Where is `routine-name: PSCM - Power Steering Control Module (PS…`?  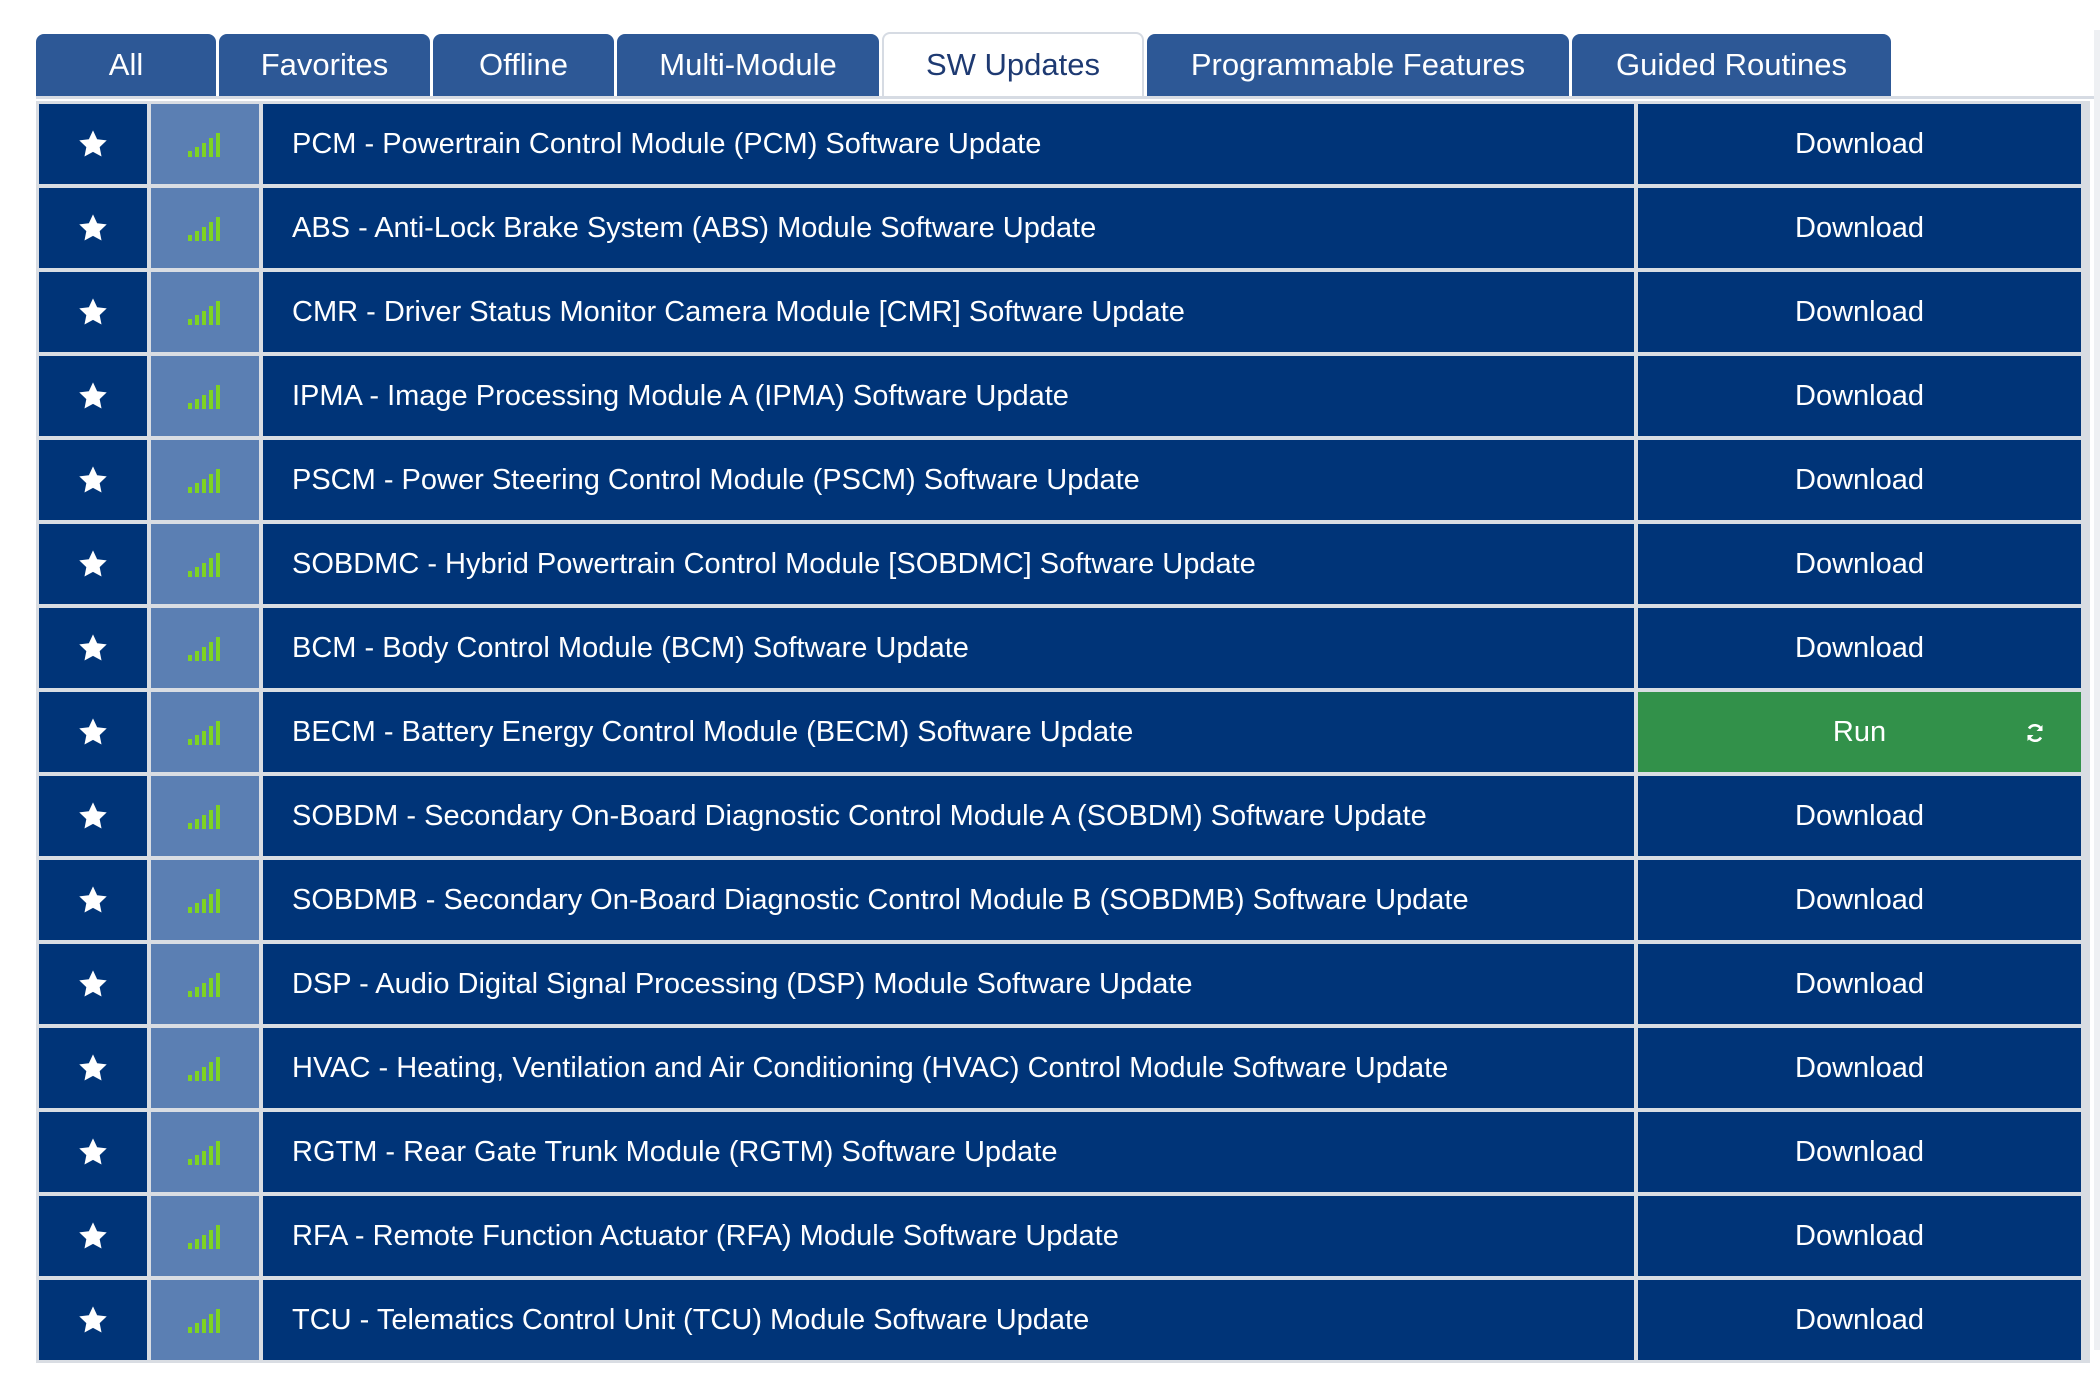
routine-name: PSCM - Power Steering Control Module (PS… is located at coordinates (948, 480).